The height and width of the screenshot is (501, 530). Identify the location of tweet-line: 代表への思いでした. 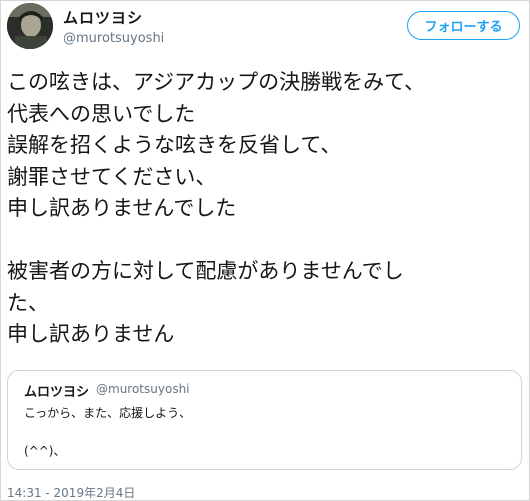
(101, 113).